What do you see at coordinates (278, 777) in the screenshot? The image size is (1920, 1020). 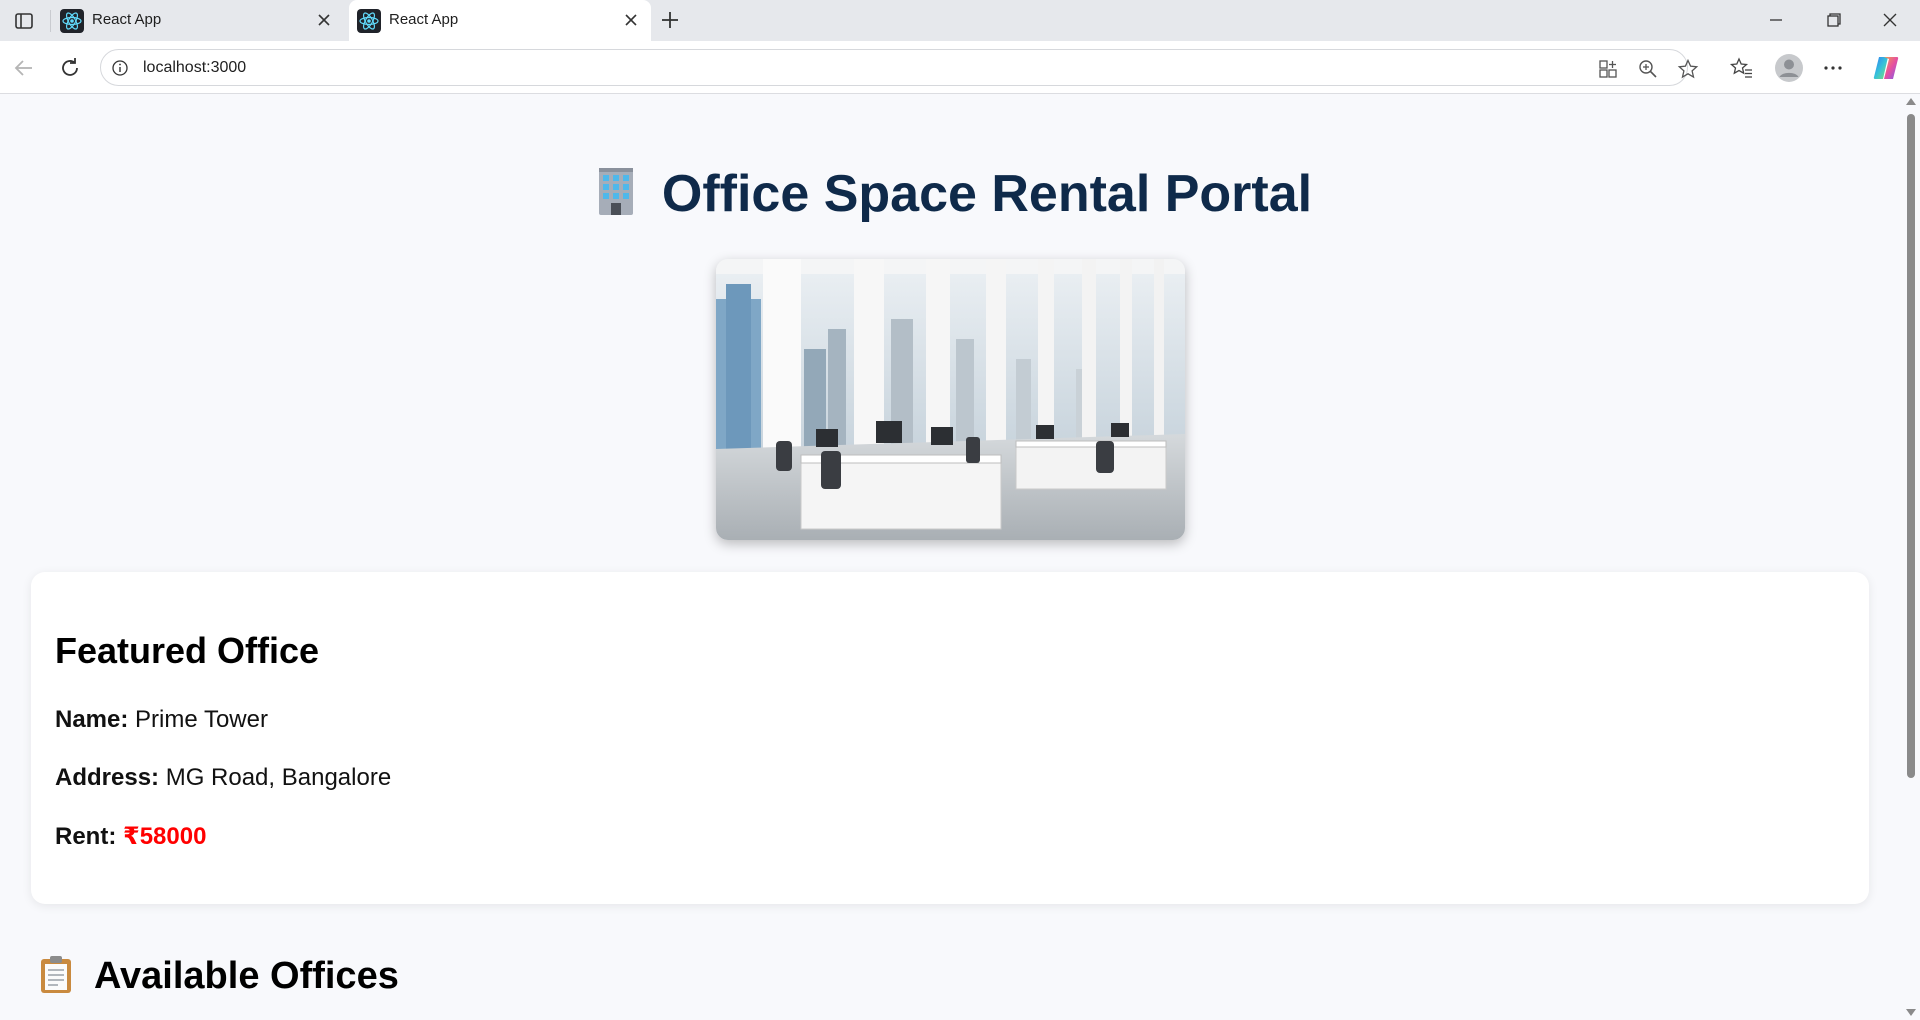 I see `address-value: MG Road, Bangalore` at bounding box center [278, 777].